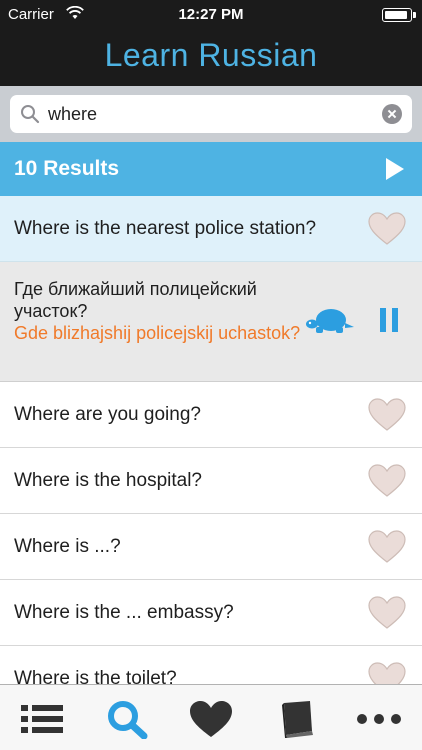  I want to click on tab-bar, so click(211, 717).